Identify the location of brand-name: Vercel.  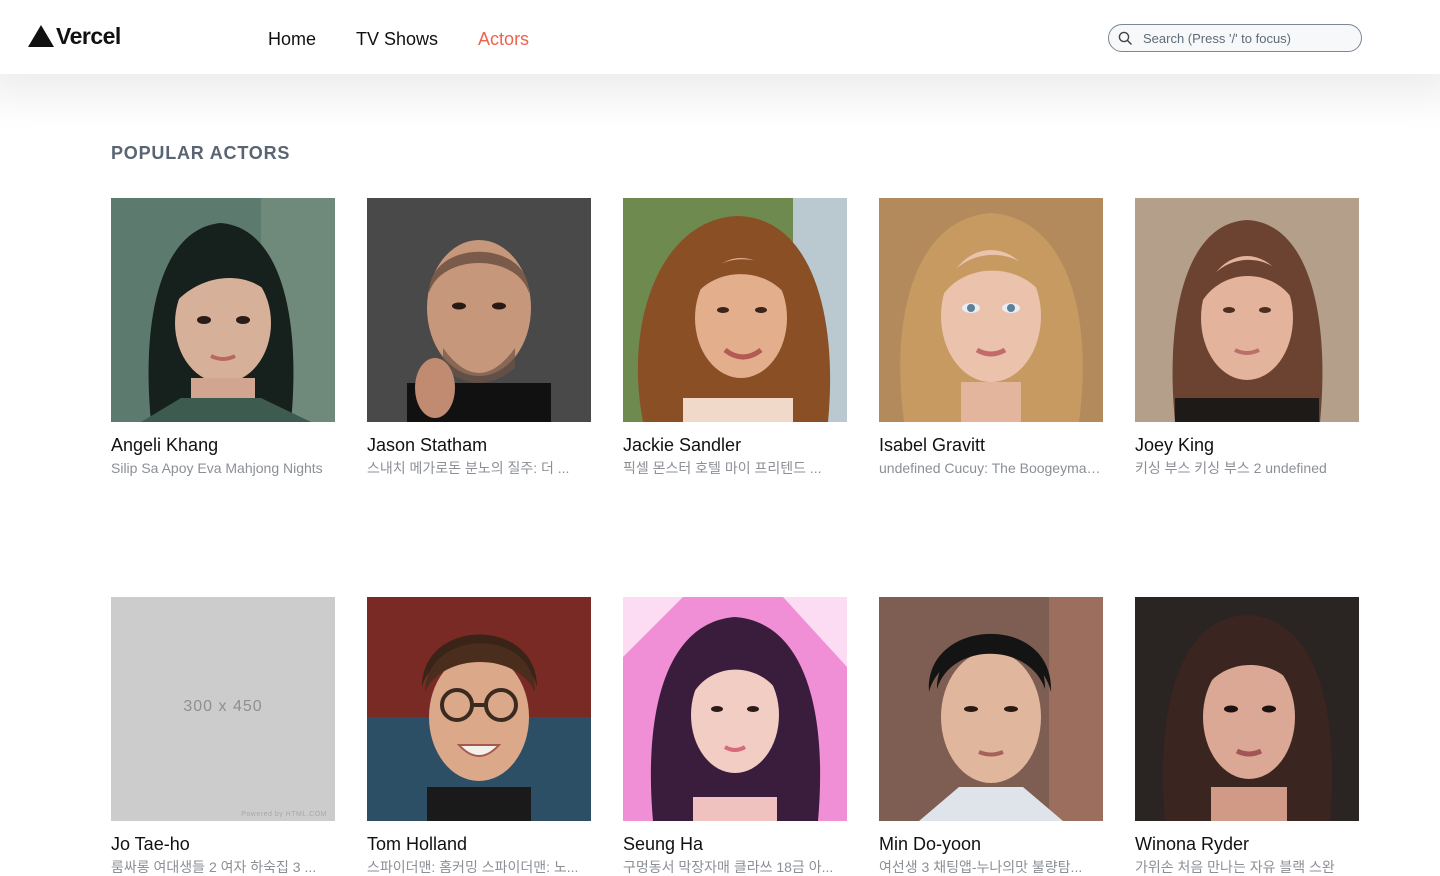
(88, 35).